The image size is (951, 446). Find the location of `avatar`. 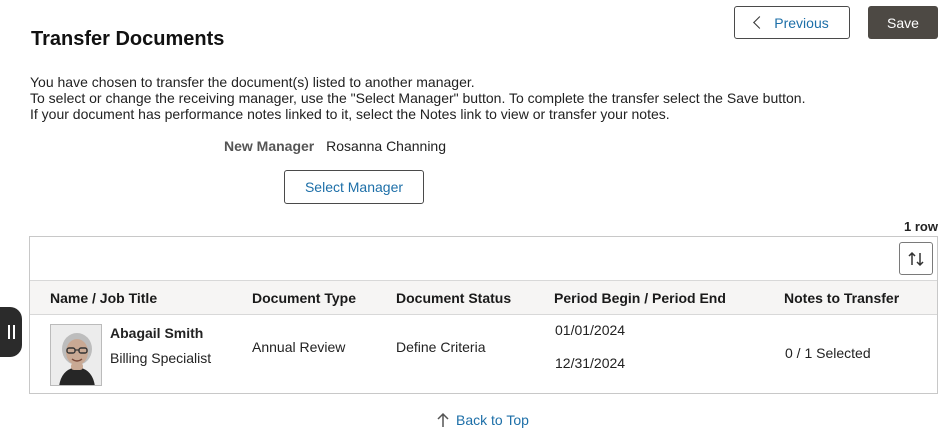

avatar is located at coordinates (76, 355).